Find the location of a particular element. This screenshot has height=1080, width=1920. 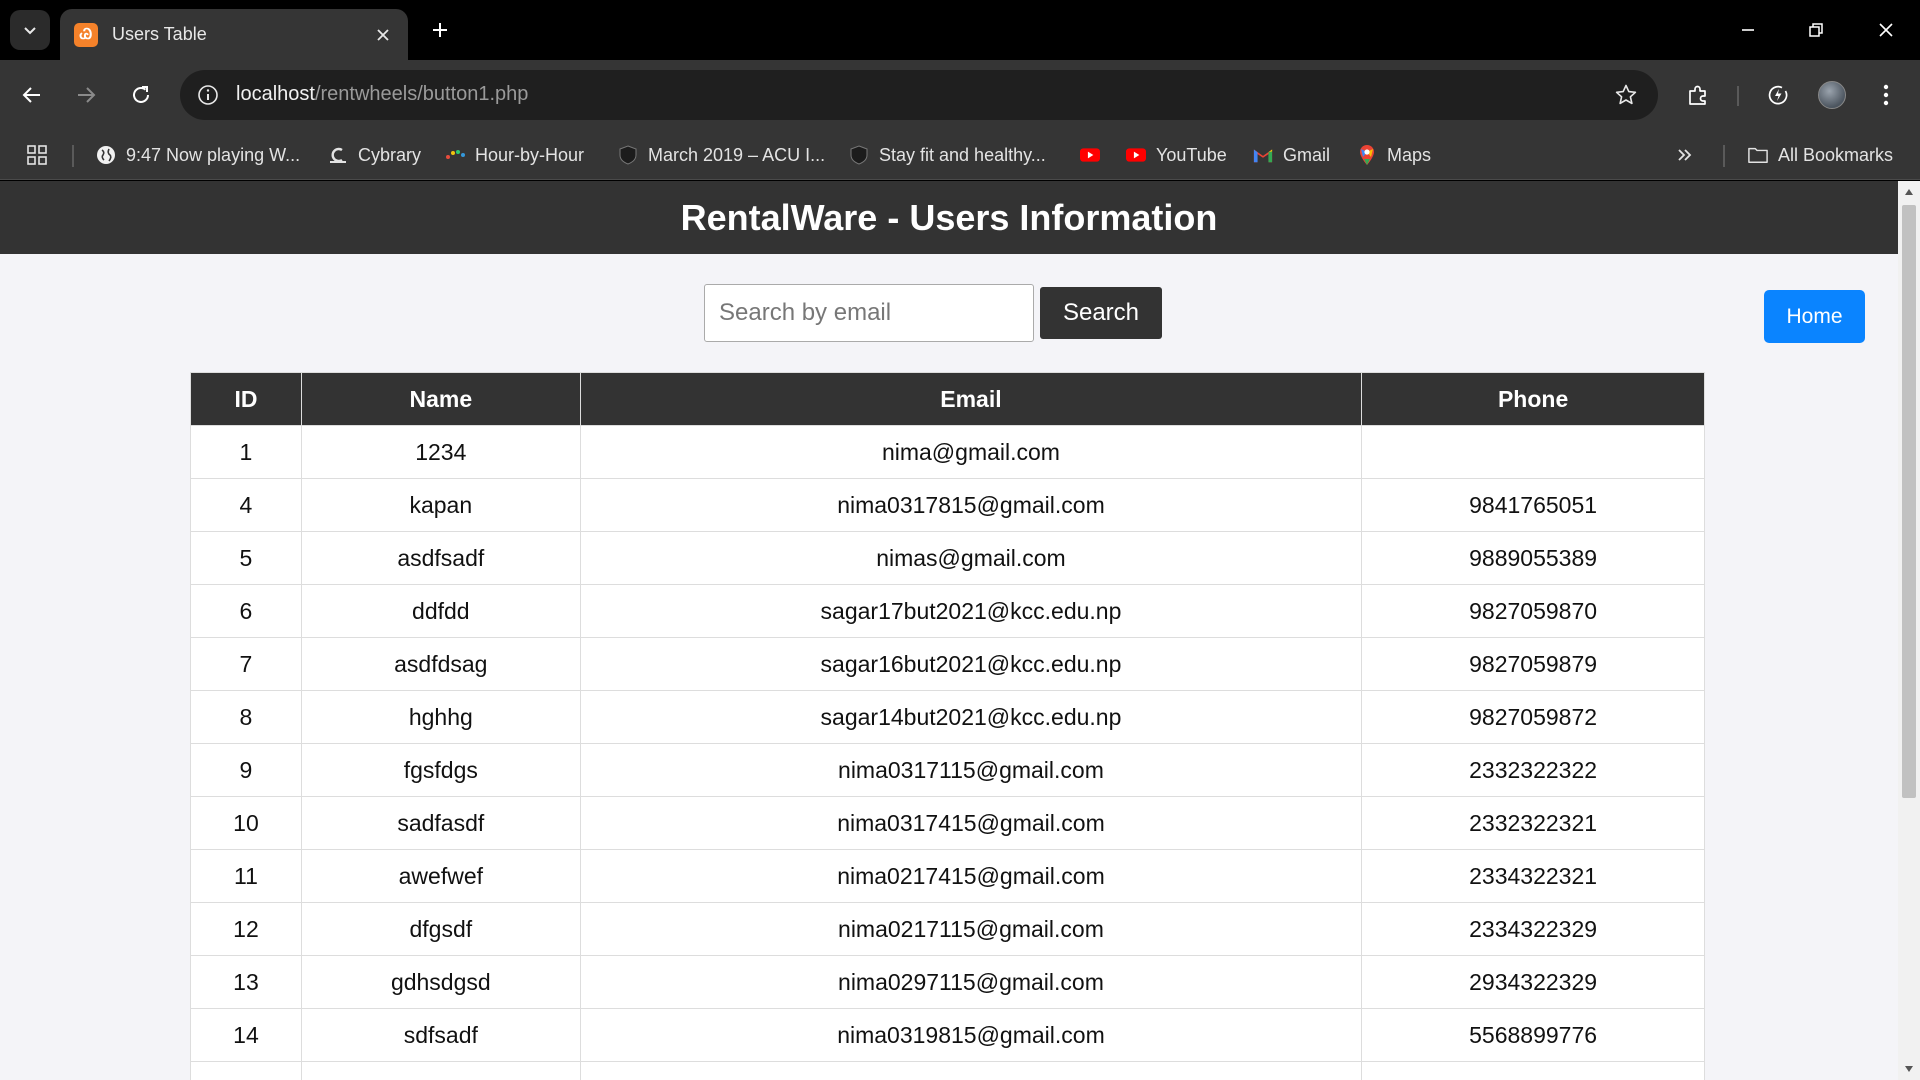

search-form: Search is located at coordinates (933, 313).